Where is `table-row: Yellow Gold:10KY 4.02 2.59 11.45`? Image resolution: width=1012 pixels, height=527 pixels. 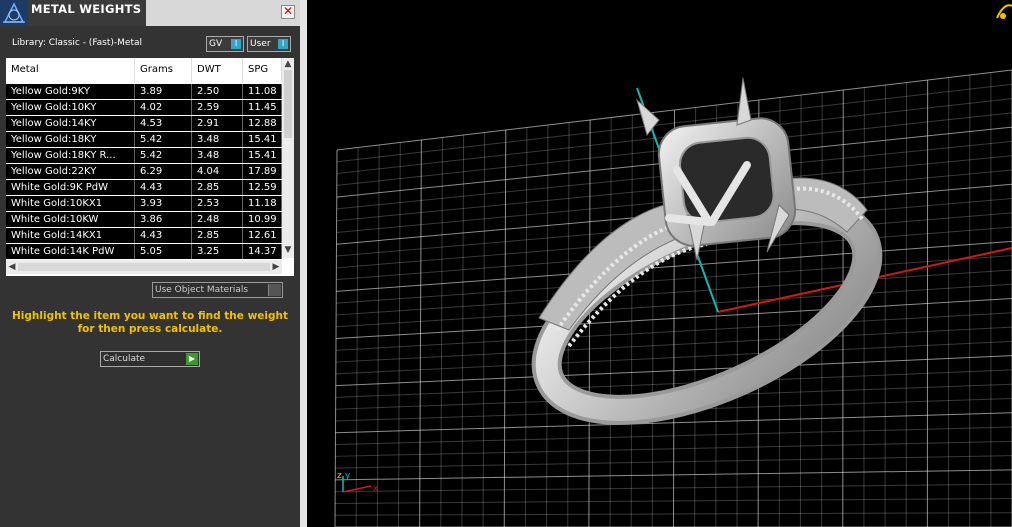
table-row: Yellow Gold:10KY 4.02 2.59 11.45 is located at coordinates (144, 107).